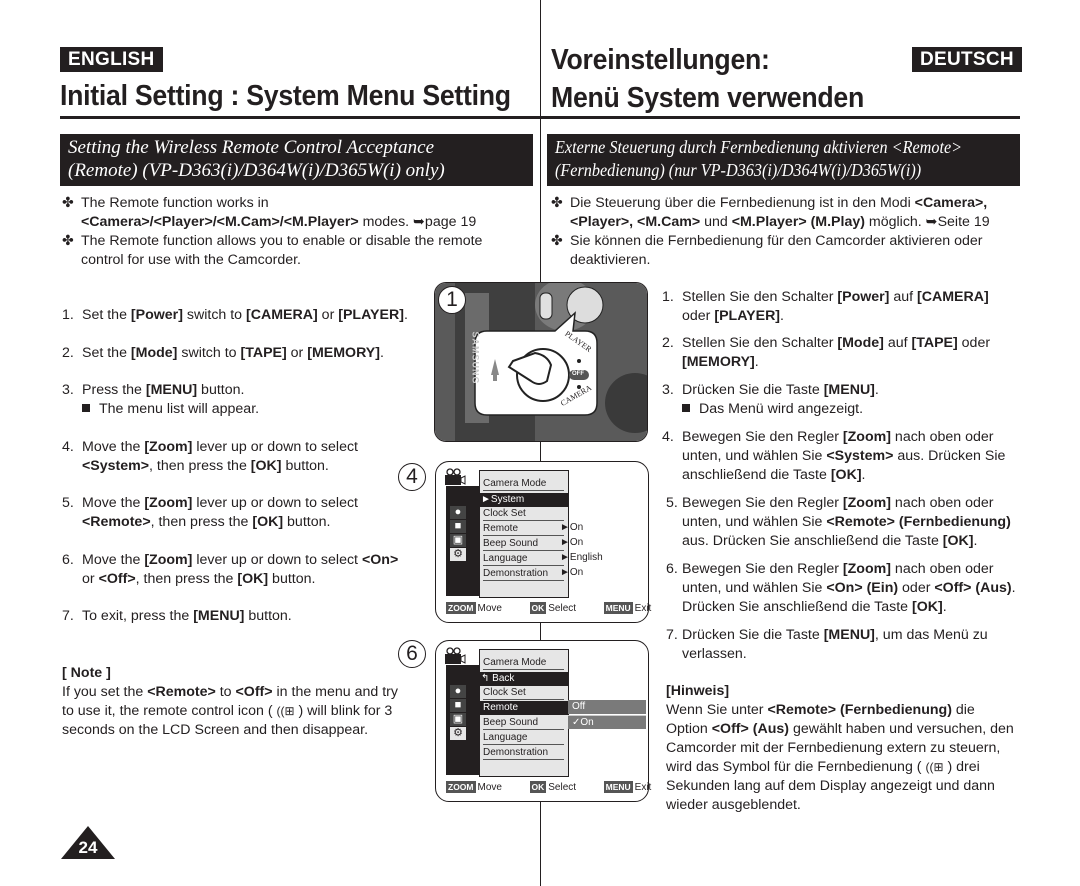 The height and width of the screenshot is (886, 1080). What do you see at coordinates (175, 203) in the screenshot?
I see `bullet-text: The Remote function works in` at bounding box center [175, 203].